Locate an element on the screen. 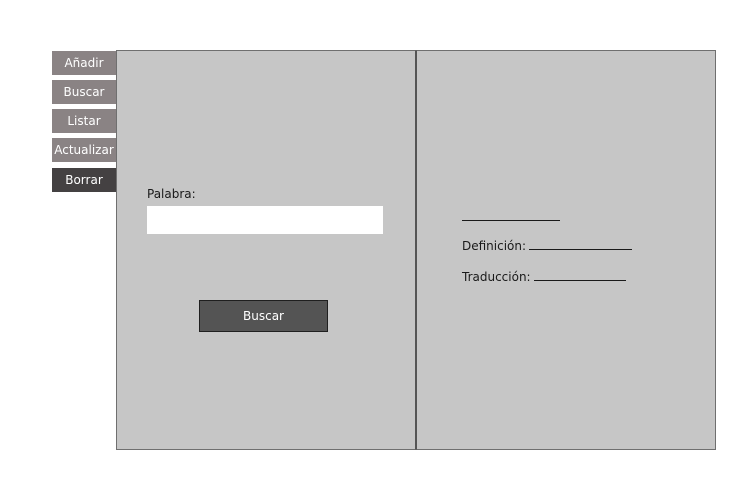  result-word-blank is located at coordinates (511, 220).